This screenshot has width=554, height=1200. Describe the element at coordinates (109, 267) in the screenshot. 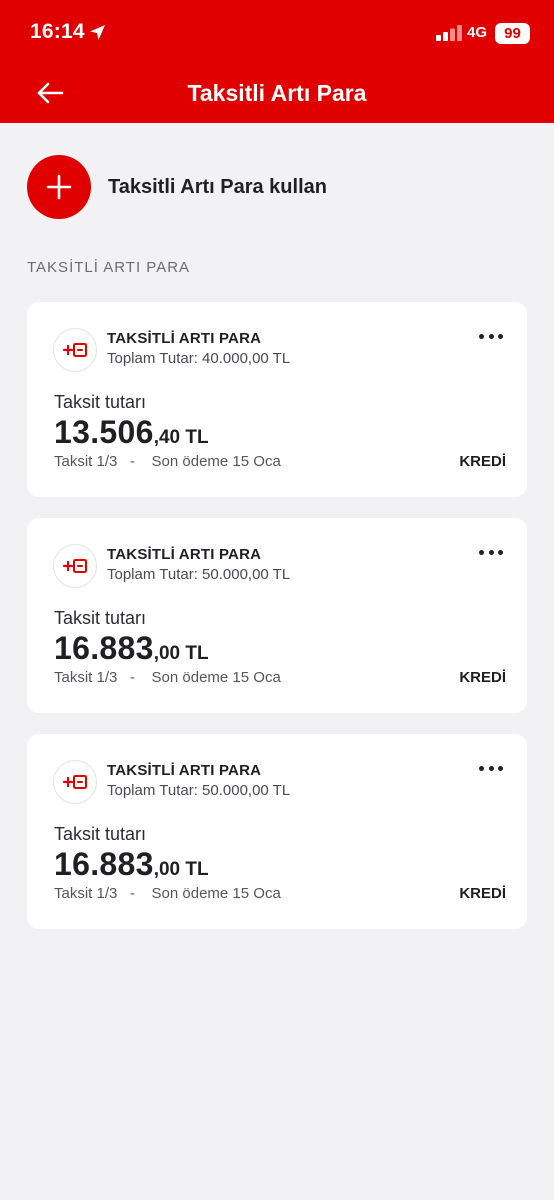

I see `section-title: TAKSİTLİ ARTI PARA` at that location.